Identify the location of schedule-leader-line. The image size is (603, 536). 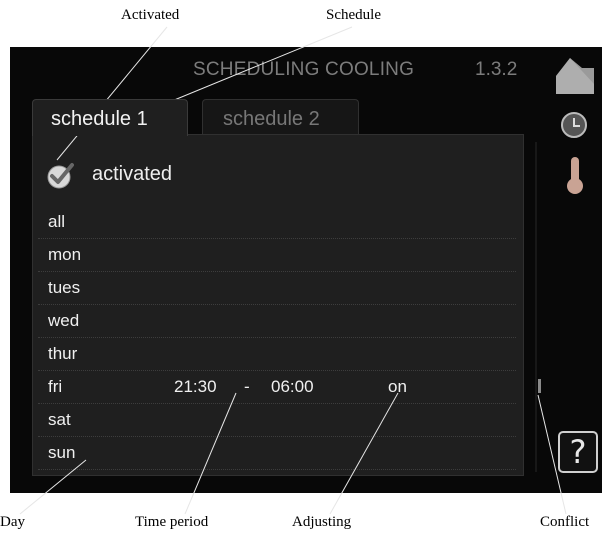
(259, 65).